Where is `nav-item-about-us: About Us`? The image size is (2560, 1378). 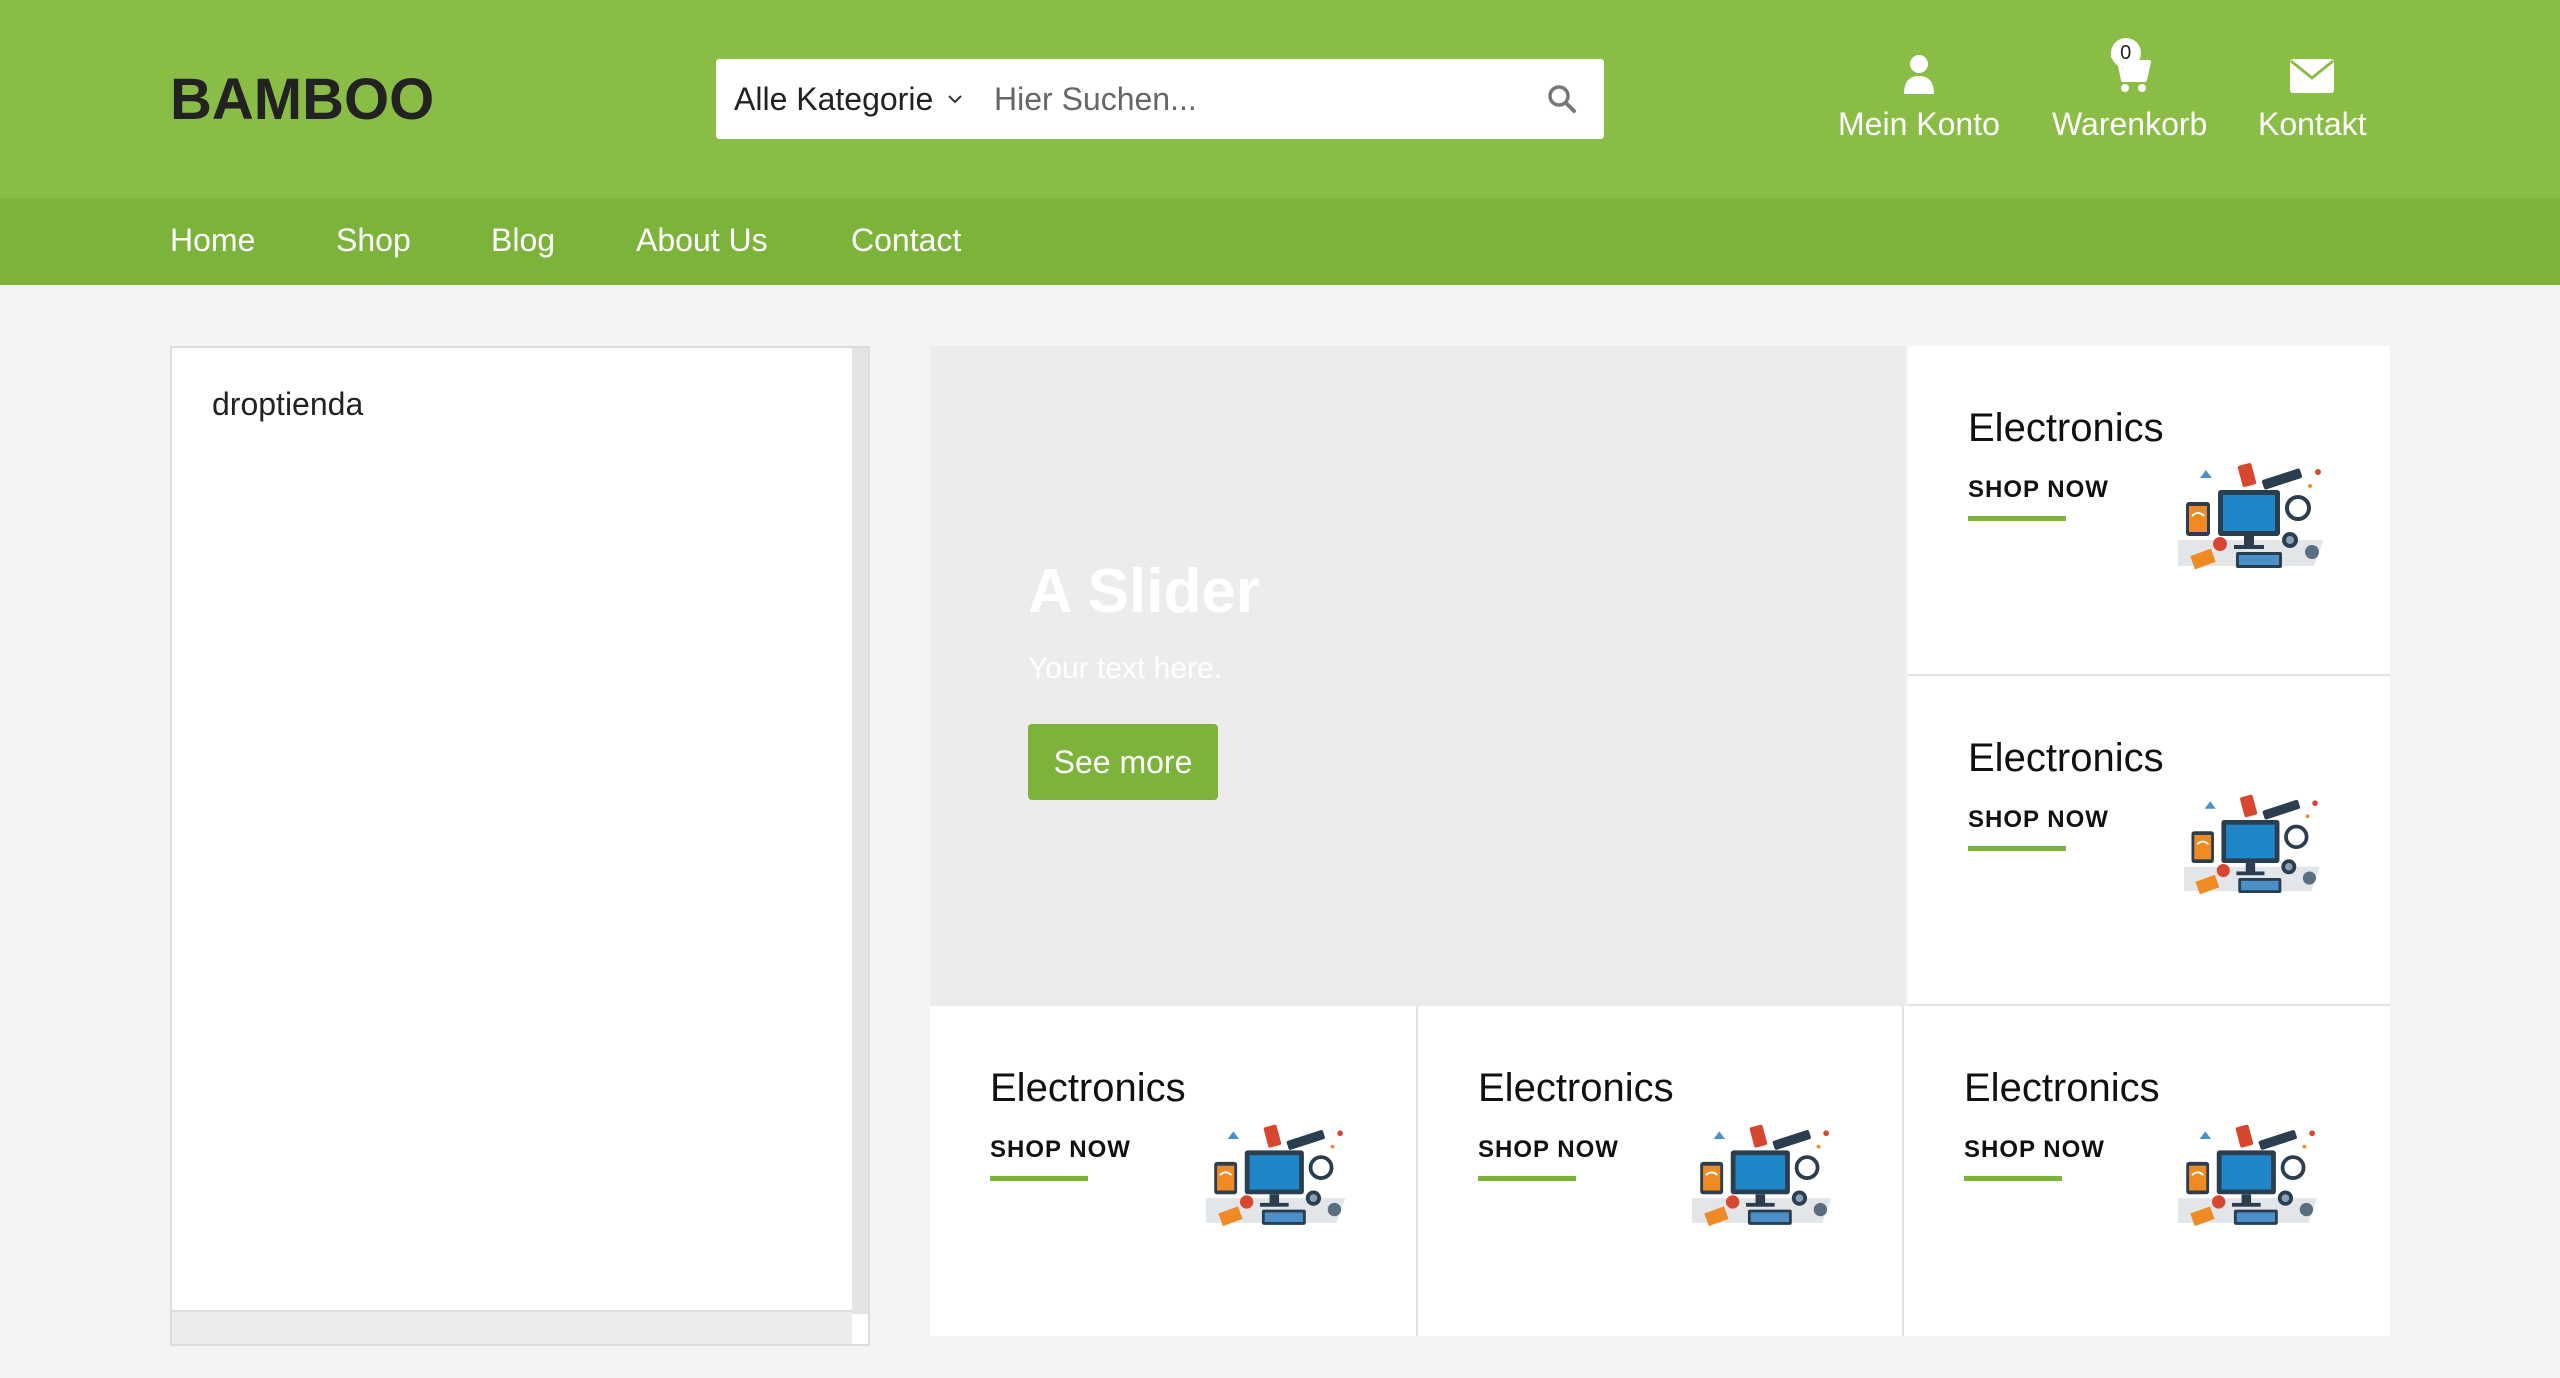
nav-item-about-us: About Us is located at coordinates (702, 240).